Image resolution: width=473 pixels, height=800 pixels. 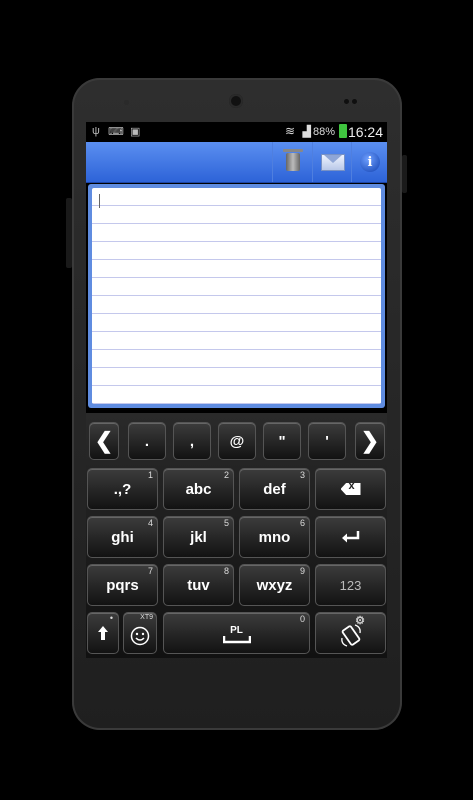 I want to click on key-number: 9, so click(x=302, y=571).